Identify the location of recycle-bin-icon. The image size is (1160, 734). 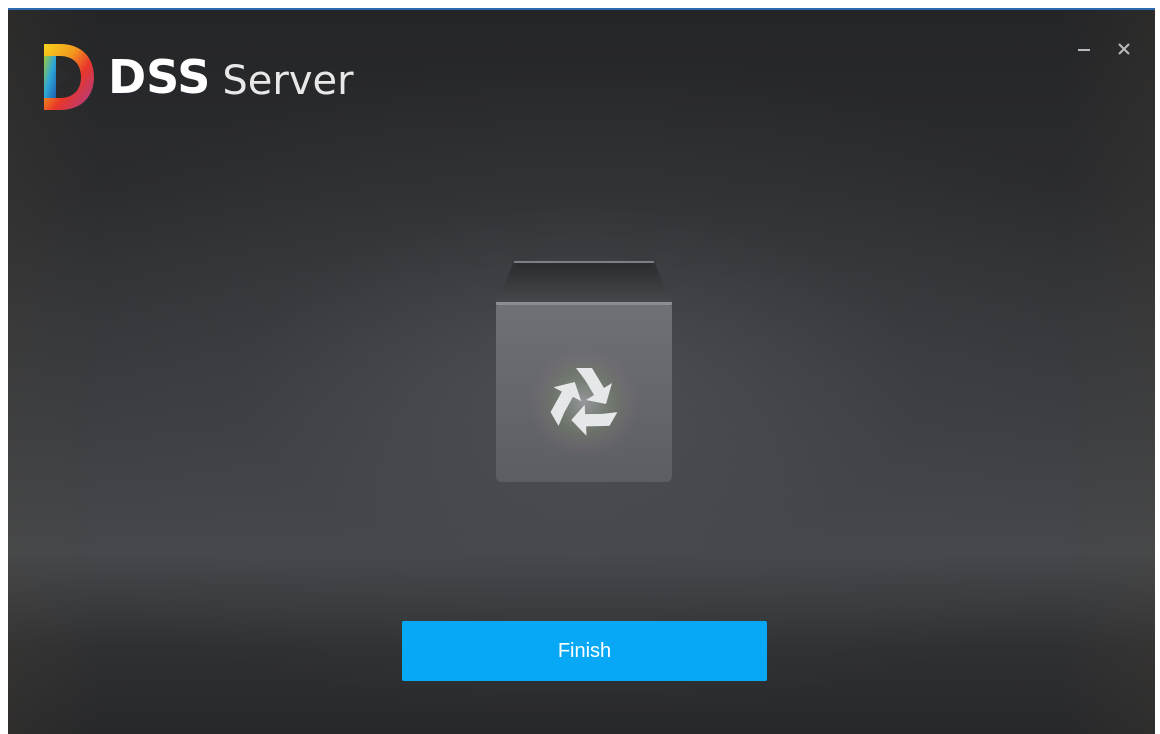
(584, 371).